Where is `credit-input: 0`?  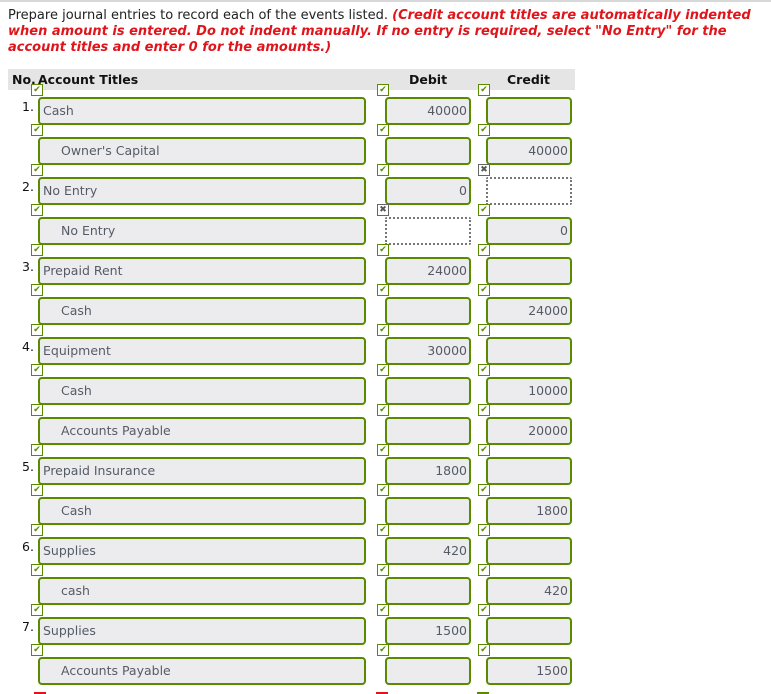 credit-input: 0 is located at coordinates (529, 231).